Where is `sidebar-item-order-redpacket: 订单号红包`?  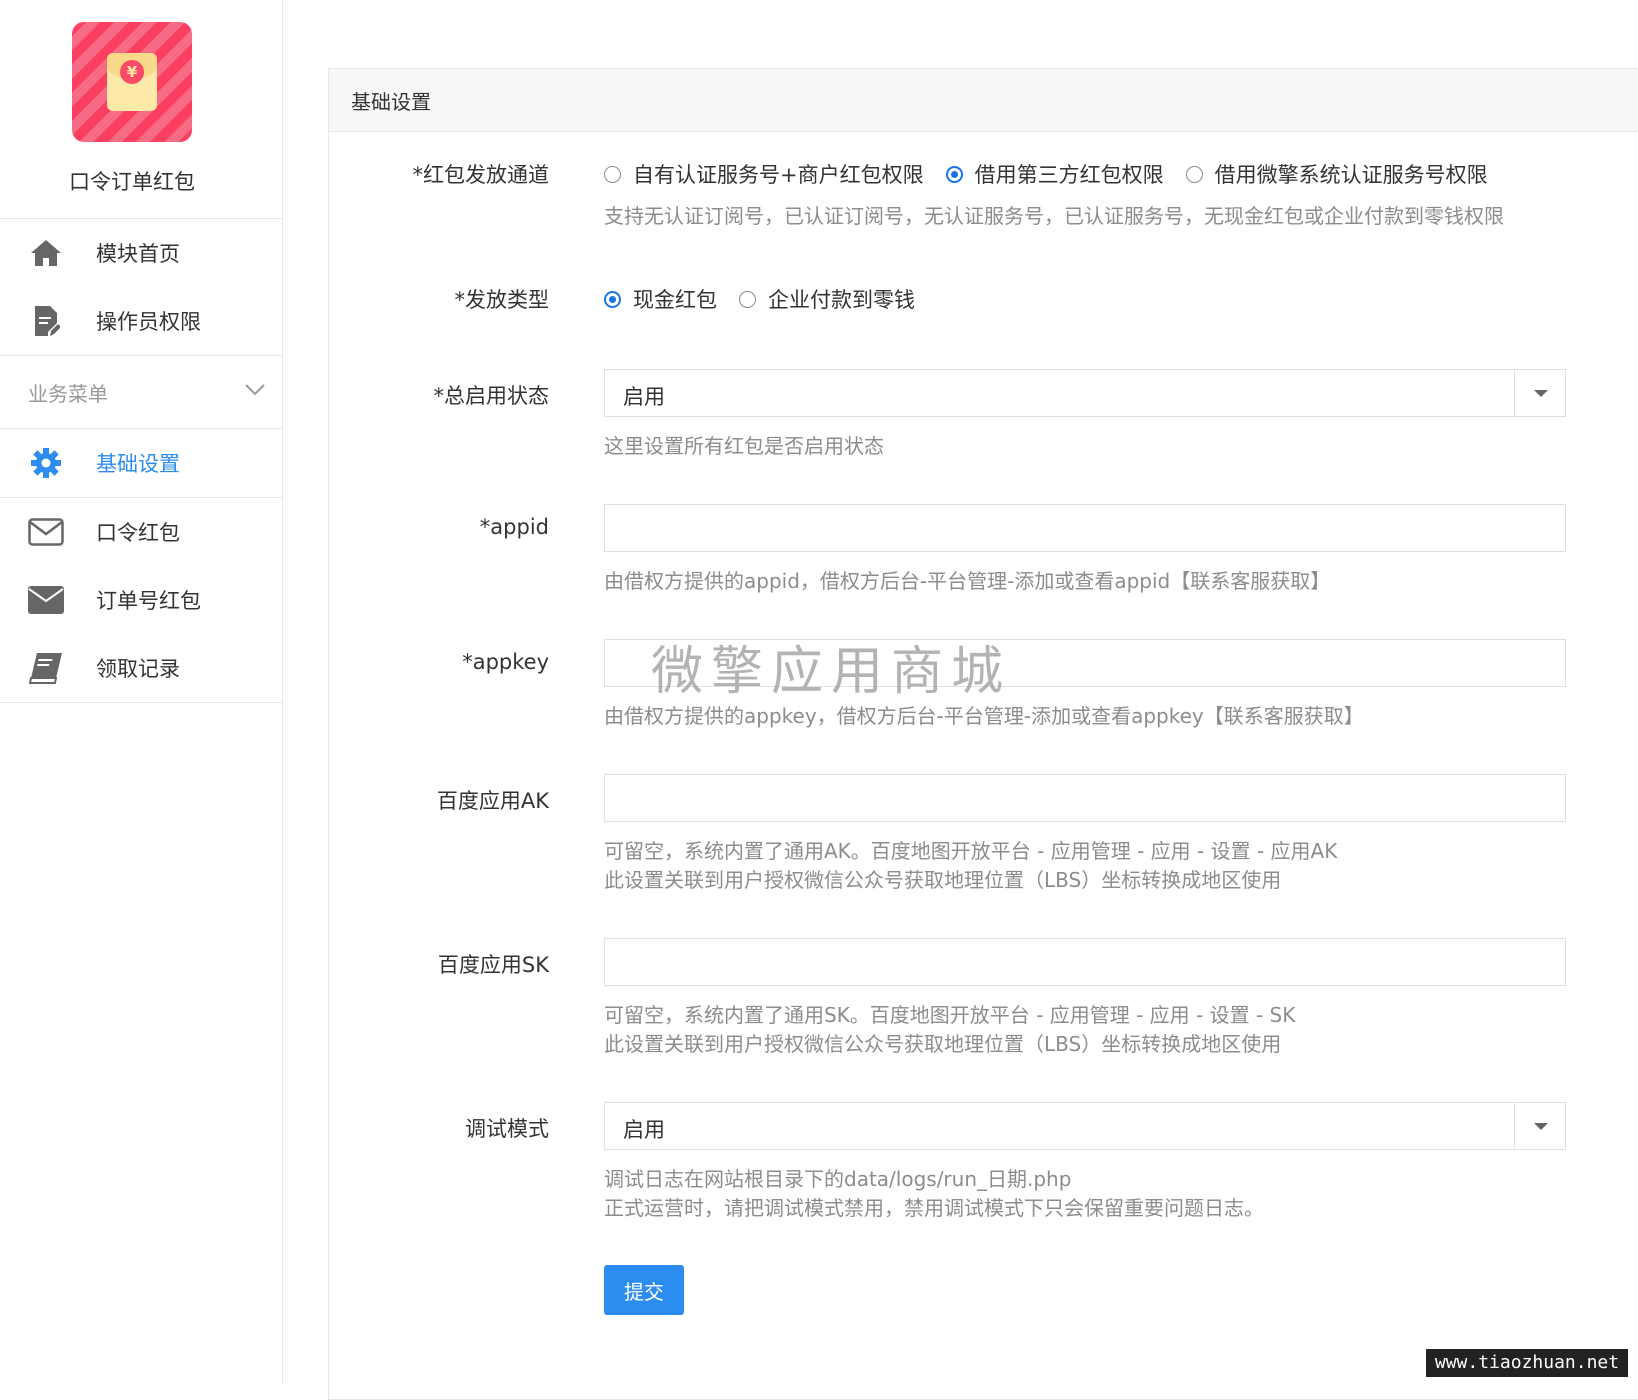 sidebar-item-order-redpacket: 订单号红包 is located at coordinates (141, 600).